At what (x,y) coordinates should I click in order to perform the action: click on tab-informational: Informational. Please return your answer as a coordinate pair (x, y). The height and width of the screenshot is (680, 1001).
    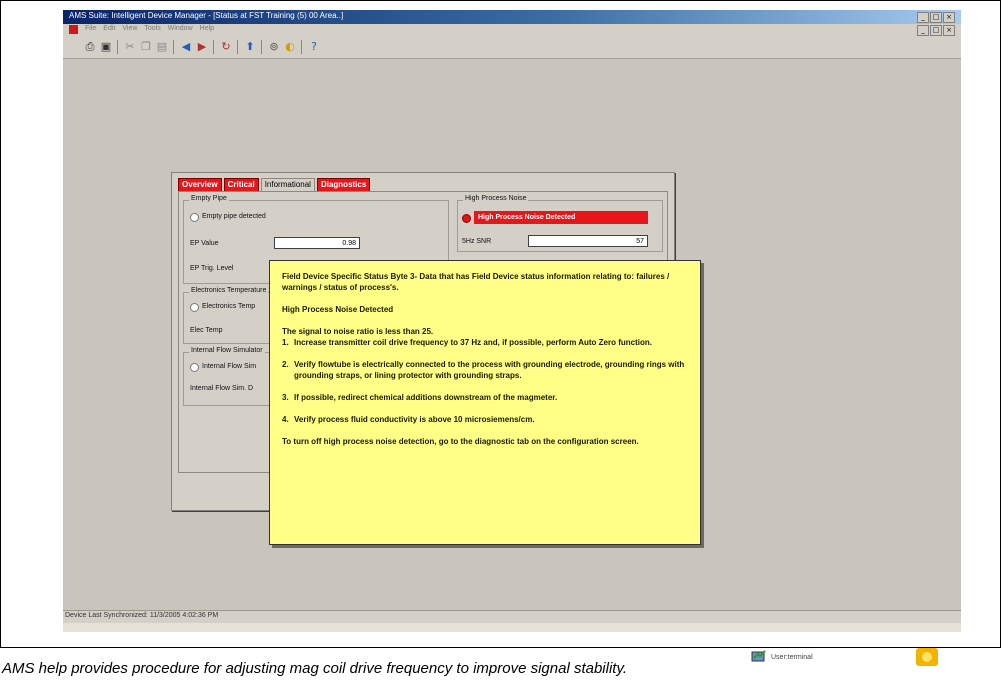
    Looking at the image, I should click on (287, 185).